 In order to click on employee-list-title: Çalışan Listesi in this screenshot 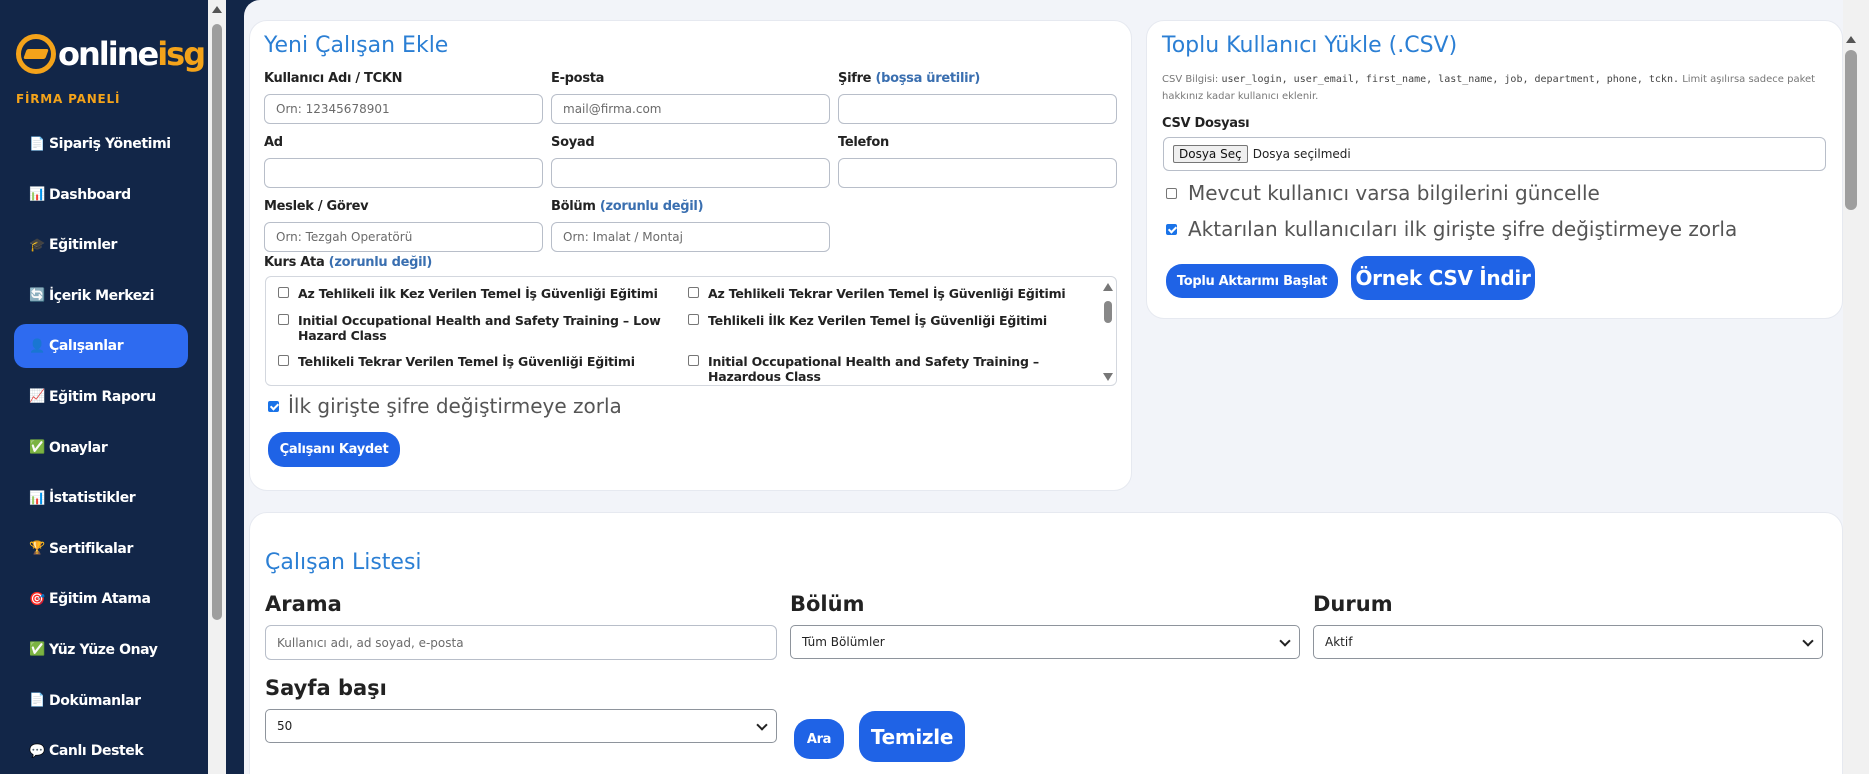, I will do `click(343, 562)`.